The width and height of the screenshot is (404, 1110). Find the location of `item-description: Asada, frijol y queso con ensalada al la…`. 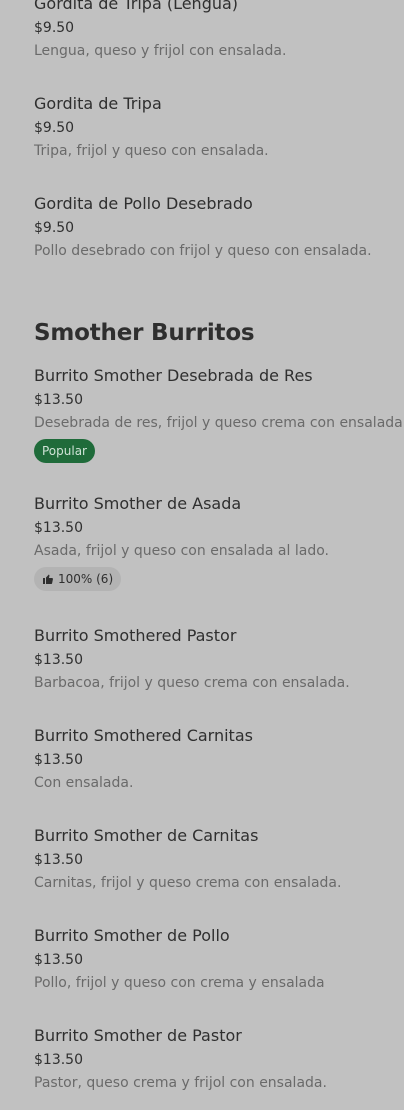

item-description: Asada, frijol y queso con ensalada al la… is located at coordinates (181, 551).